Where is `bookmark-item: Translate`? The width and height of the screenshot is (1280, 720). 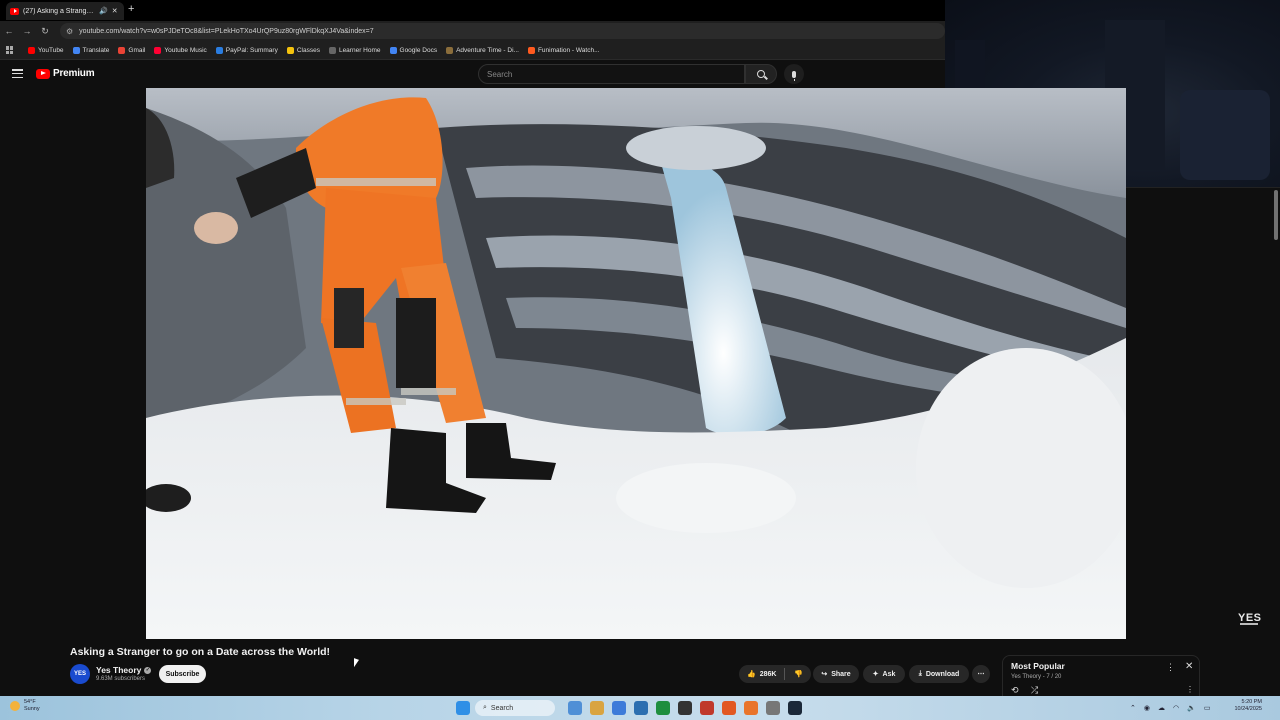
bookmark-item: Translate is located at coordinates (91, 50).